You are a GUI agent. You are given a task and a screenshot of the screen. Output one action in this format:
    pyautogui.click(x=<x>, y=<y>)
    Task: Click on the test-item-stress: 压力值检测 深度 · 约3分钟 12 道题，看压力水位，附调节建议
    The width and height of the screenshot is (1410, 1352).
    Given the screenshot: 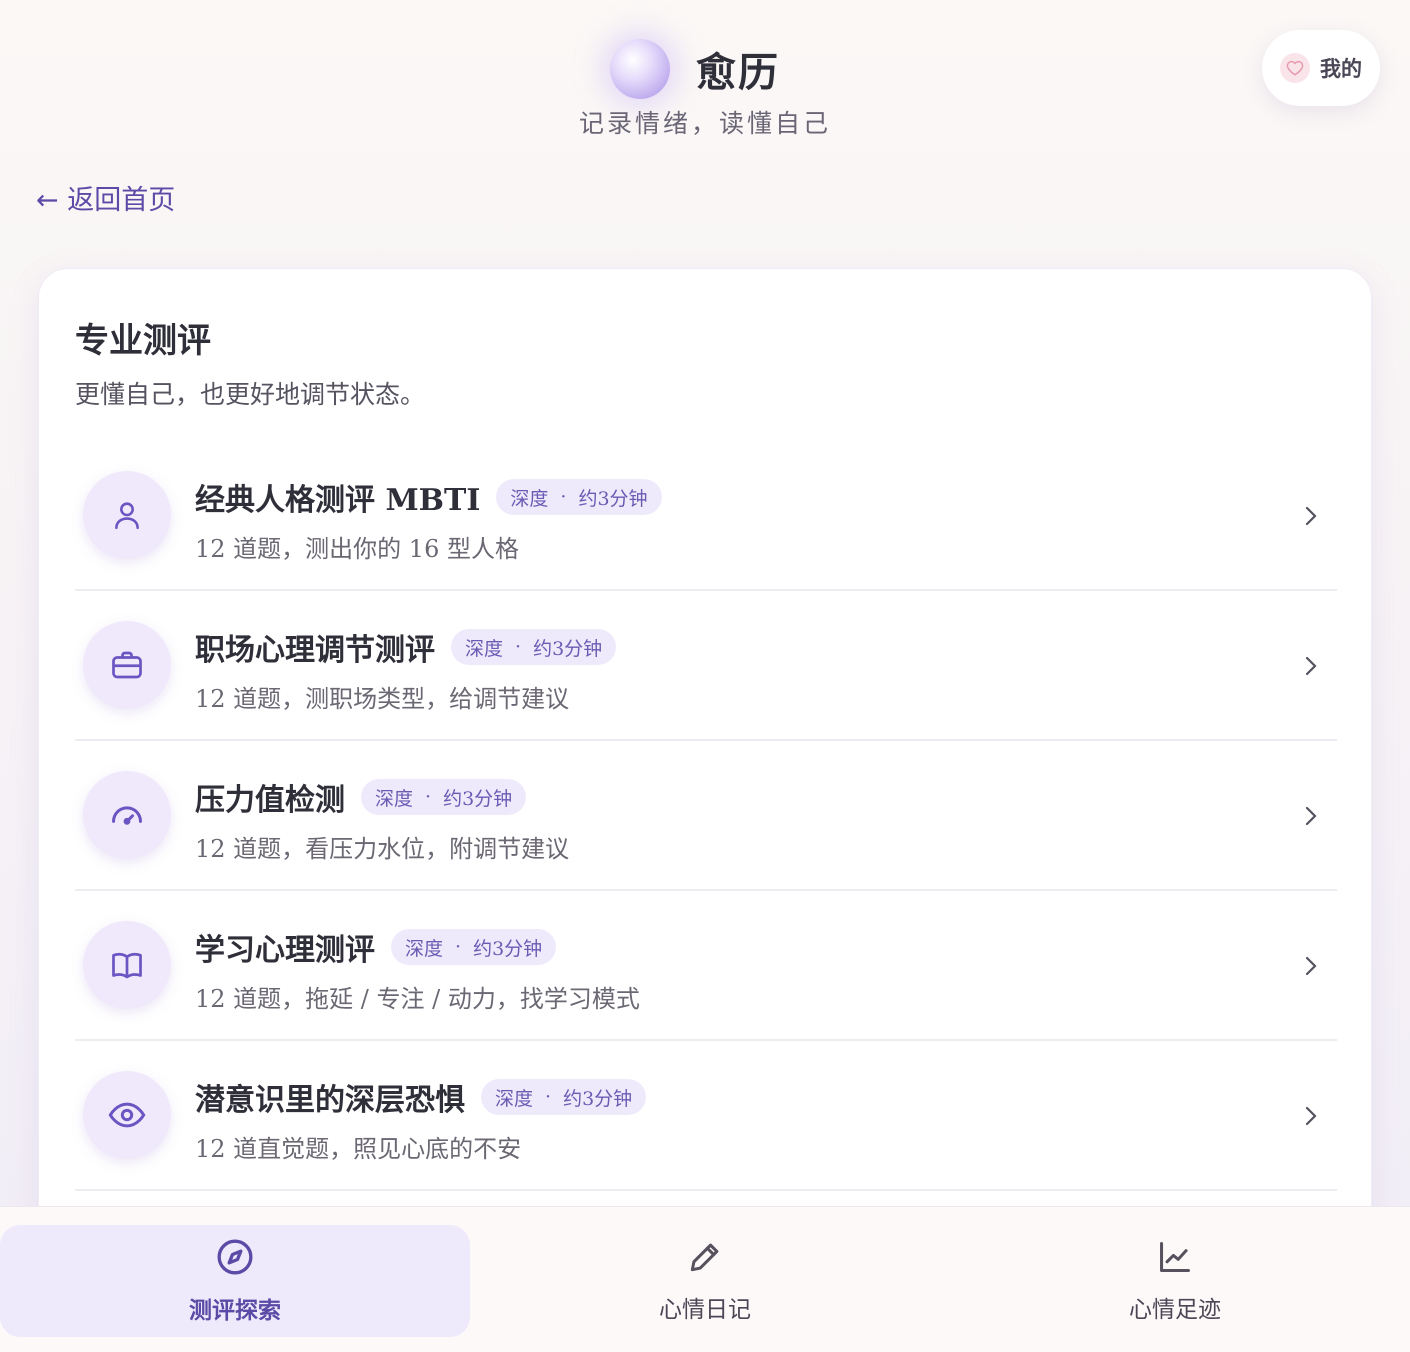 What is the action you would take?
    pyautogui.click(x=706, y=816)
    